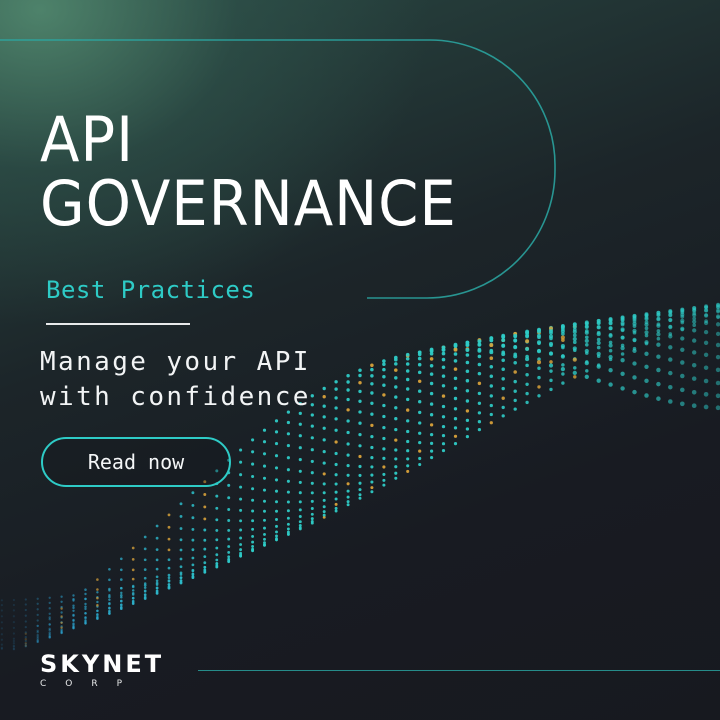 Image resolution: width=720 pixels, height=720 pixels. What do you see at coordinates (175, 380) in the screenshot?
I see `tagline: Manage your API with confidence` at bounding box center [175, 380].